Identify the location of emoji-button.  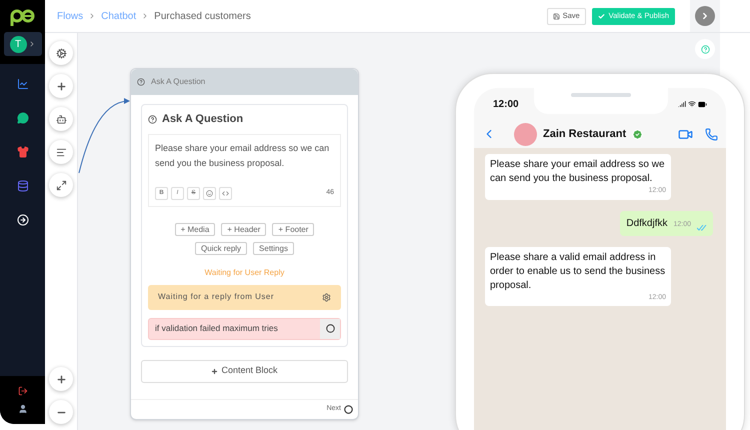
(209, 193).